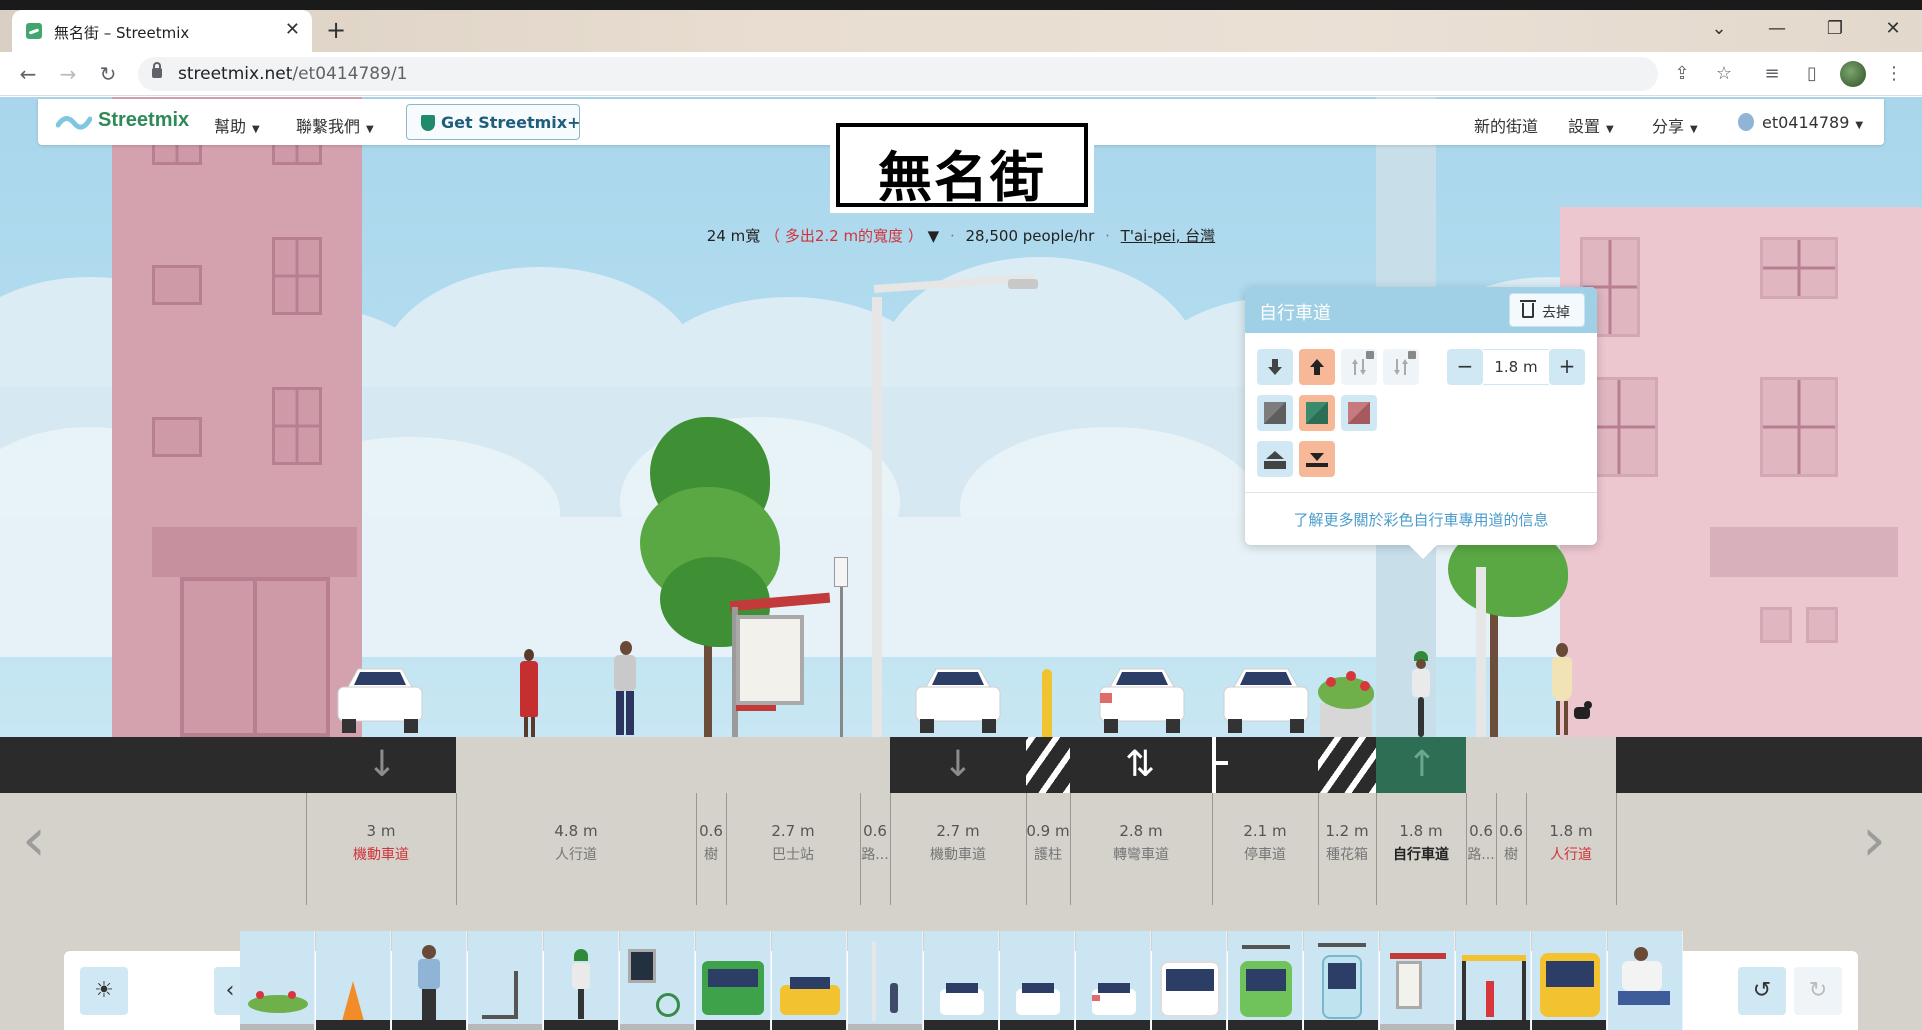  I want to click on redo-icon: ↻, so click(1818, 991).